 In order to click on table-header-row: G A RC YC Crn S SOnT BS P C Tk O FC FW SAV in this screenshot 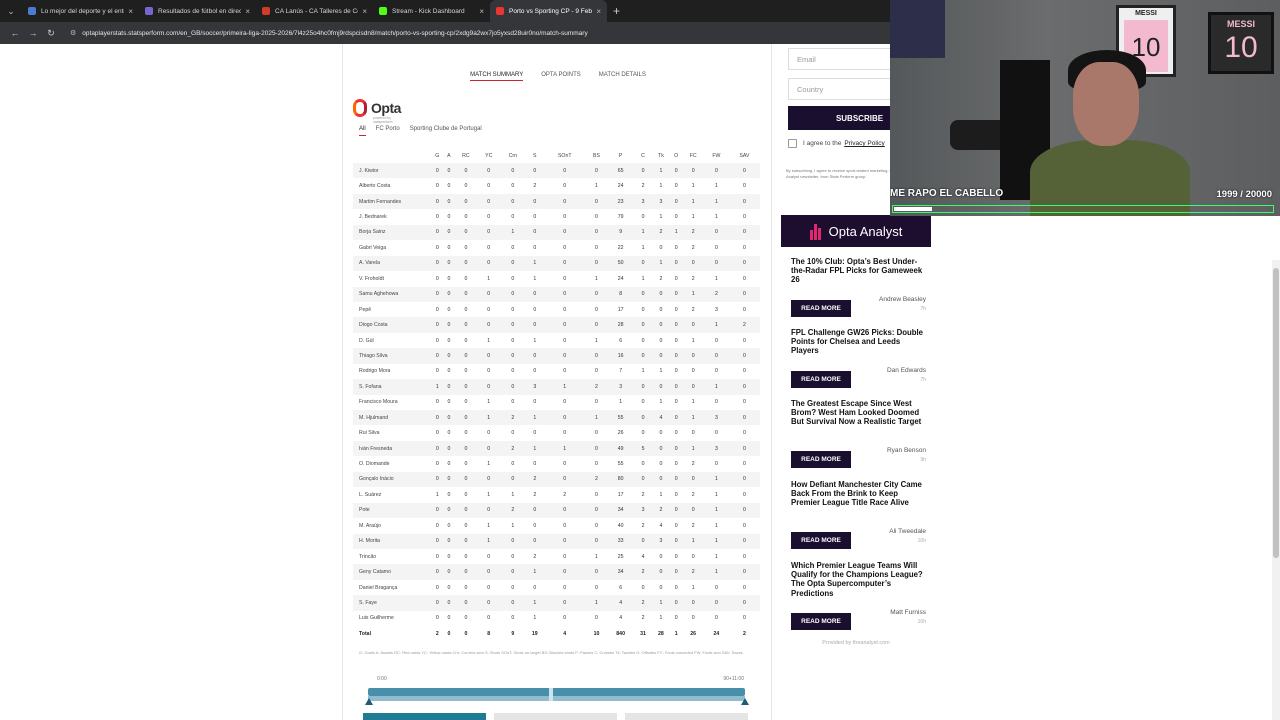, I will do `click(556, 156)`.